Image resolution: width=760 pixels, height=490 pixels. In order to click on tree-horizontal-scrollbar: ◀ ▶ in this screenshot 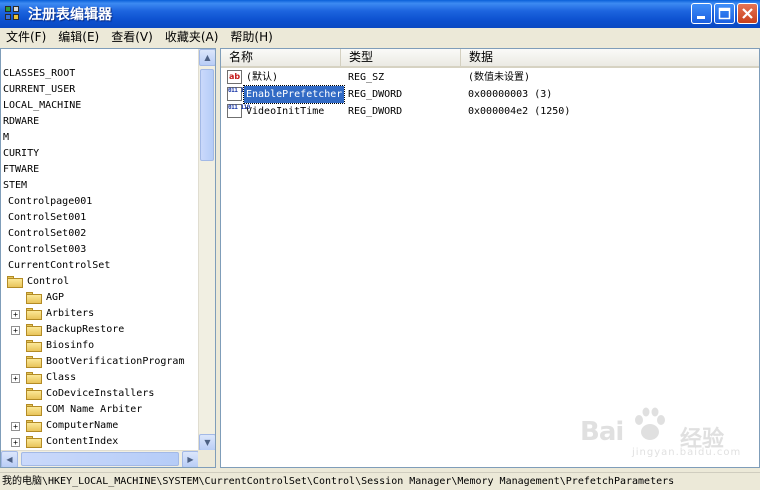, I will do `click(100, 458)`.